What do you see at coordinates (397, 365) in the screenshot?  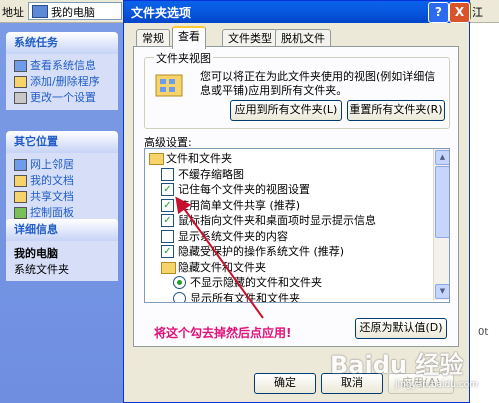 I see `baidu-watermark: Baidu 经验` at bounding box center [397, 365].